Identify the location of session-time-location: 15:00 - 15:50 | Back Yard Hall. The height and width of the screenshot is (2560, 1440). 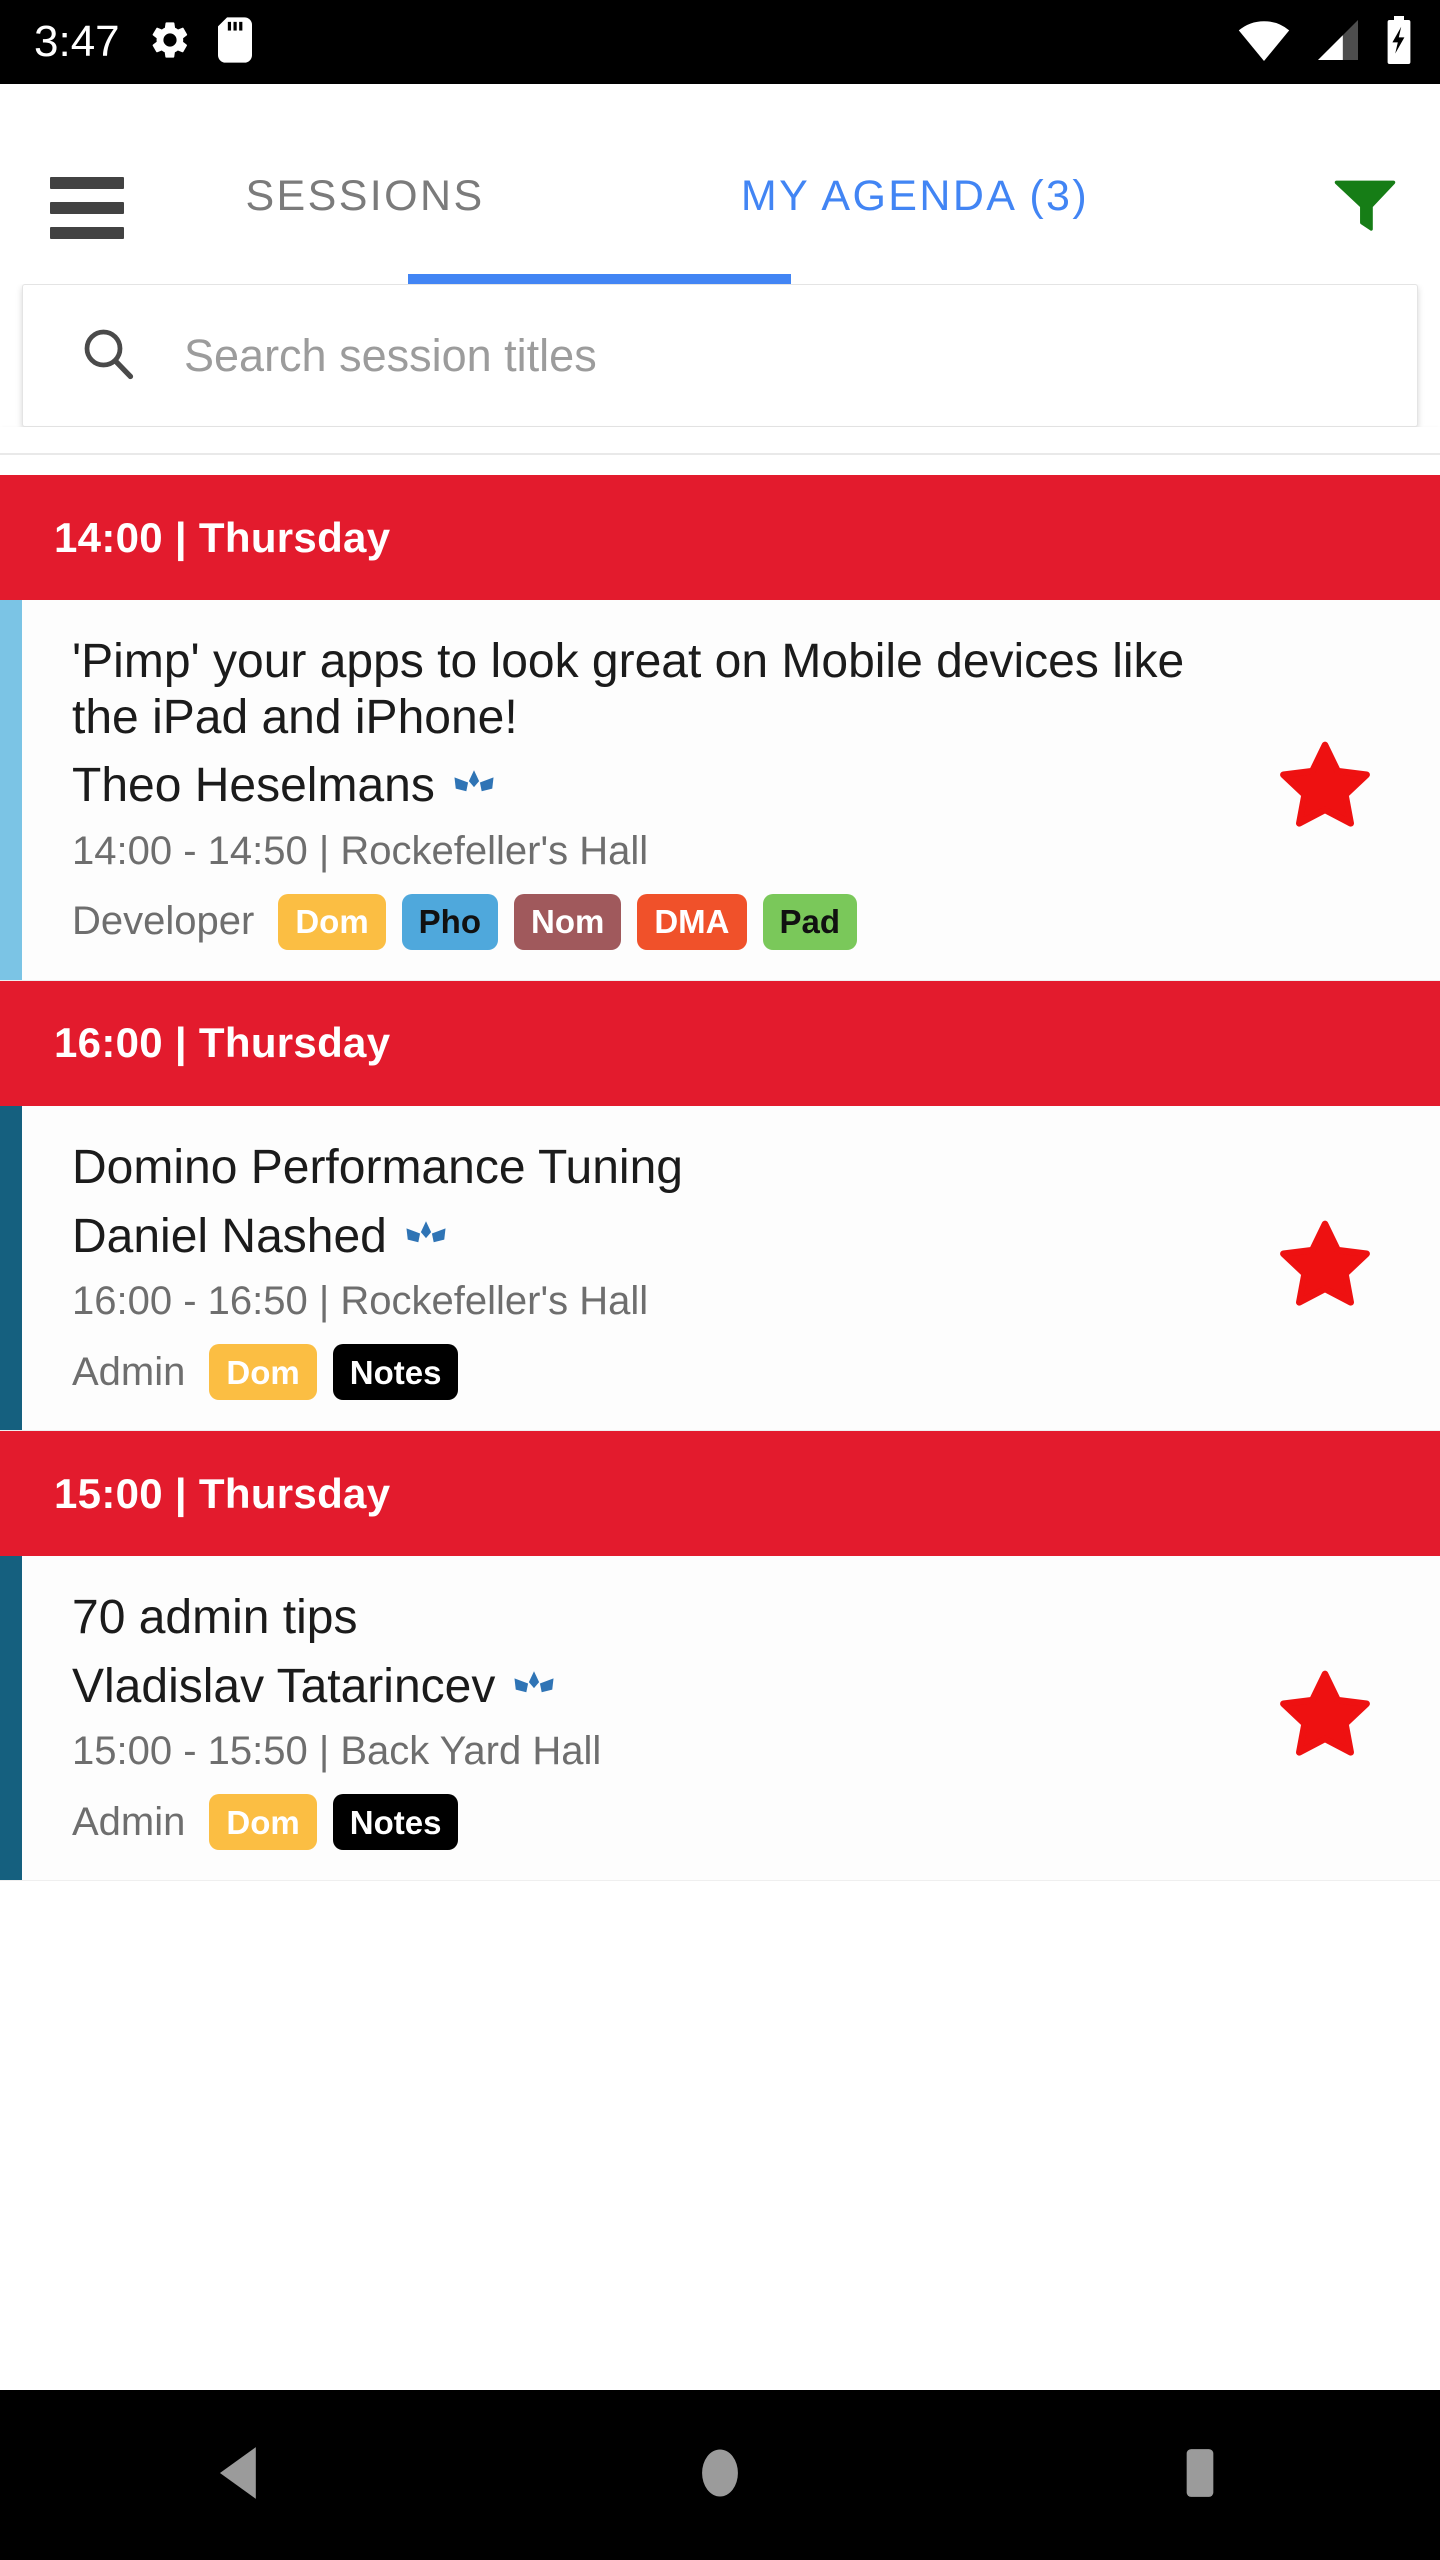
(337, 1751).